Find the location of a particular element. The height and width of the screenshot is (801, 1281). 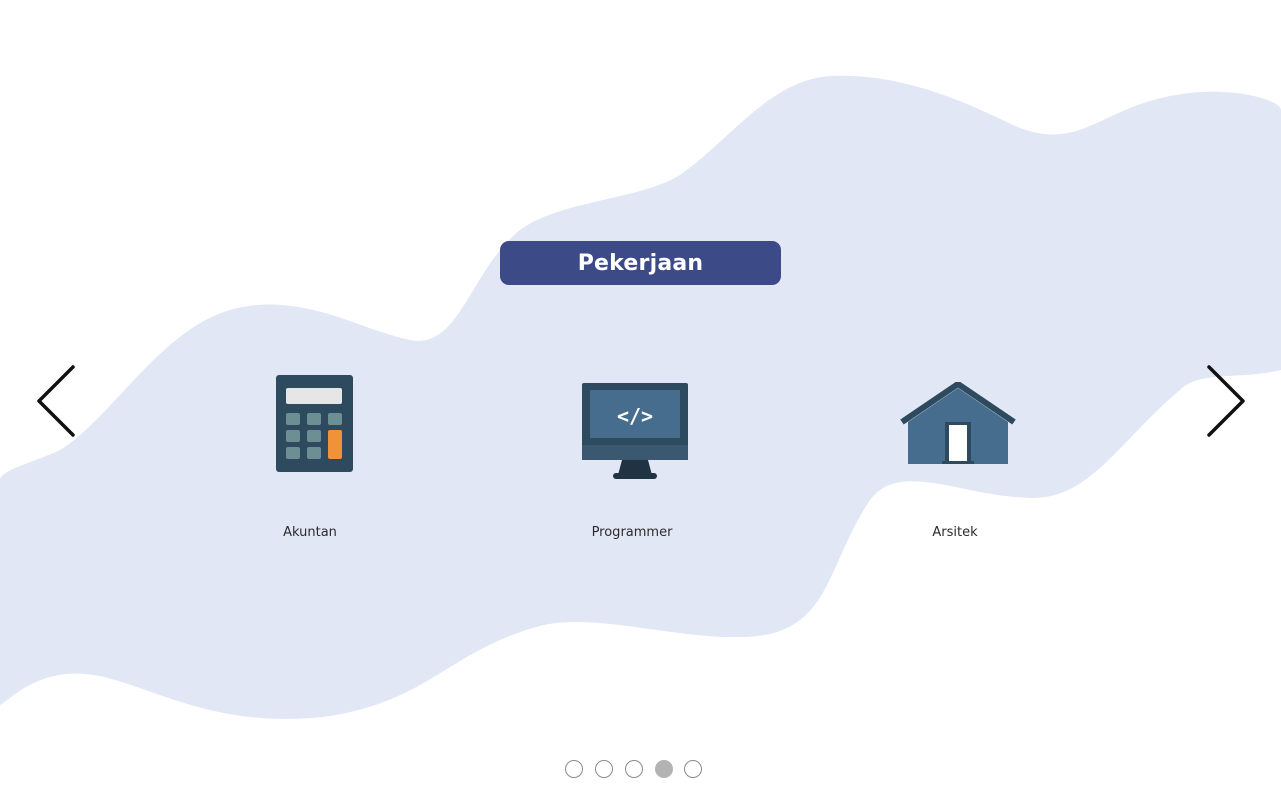

chevron-right-icon is located at coordinates (1226, 401).